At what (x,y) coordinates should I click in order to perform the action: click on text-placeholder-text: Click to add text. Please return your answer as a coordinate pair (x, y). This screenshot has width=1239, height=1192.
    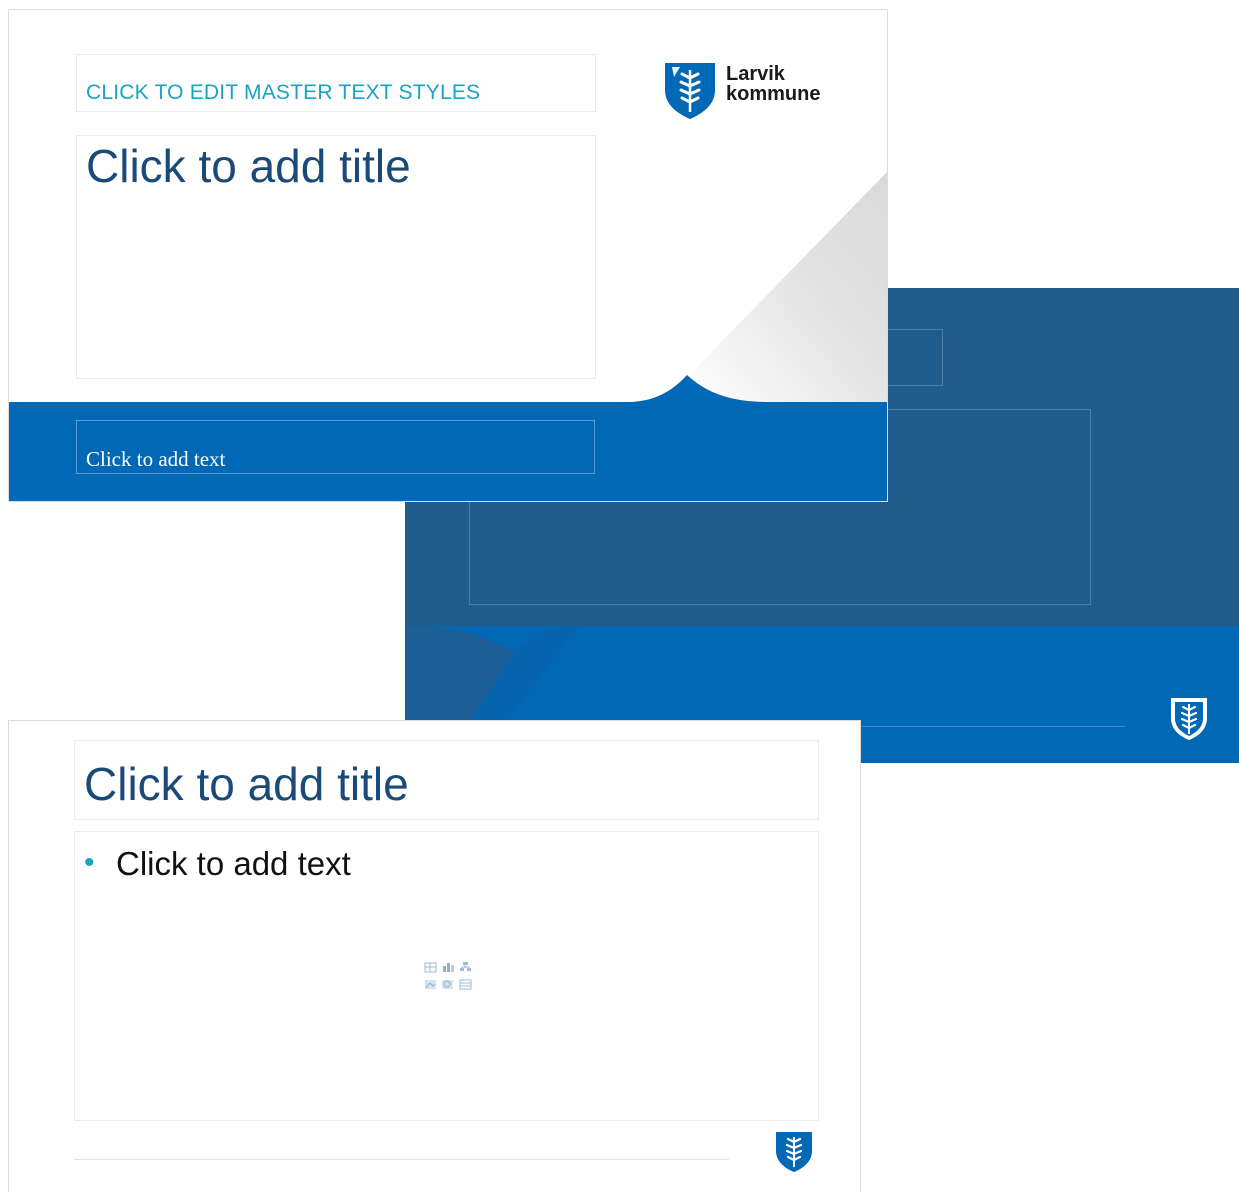
    Looking at the image, I should click on (156, 459).